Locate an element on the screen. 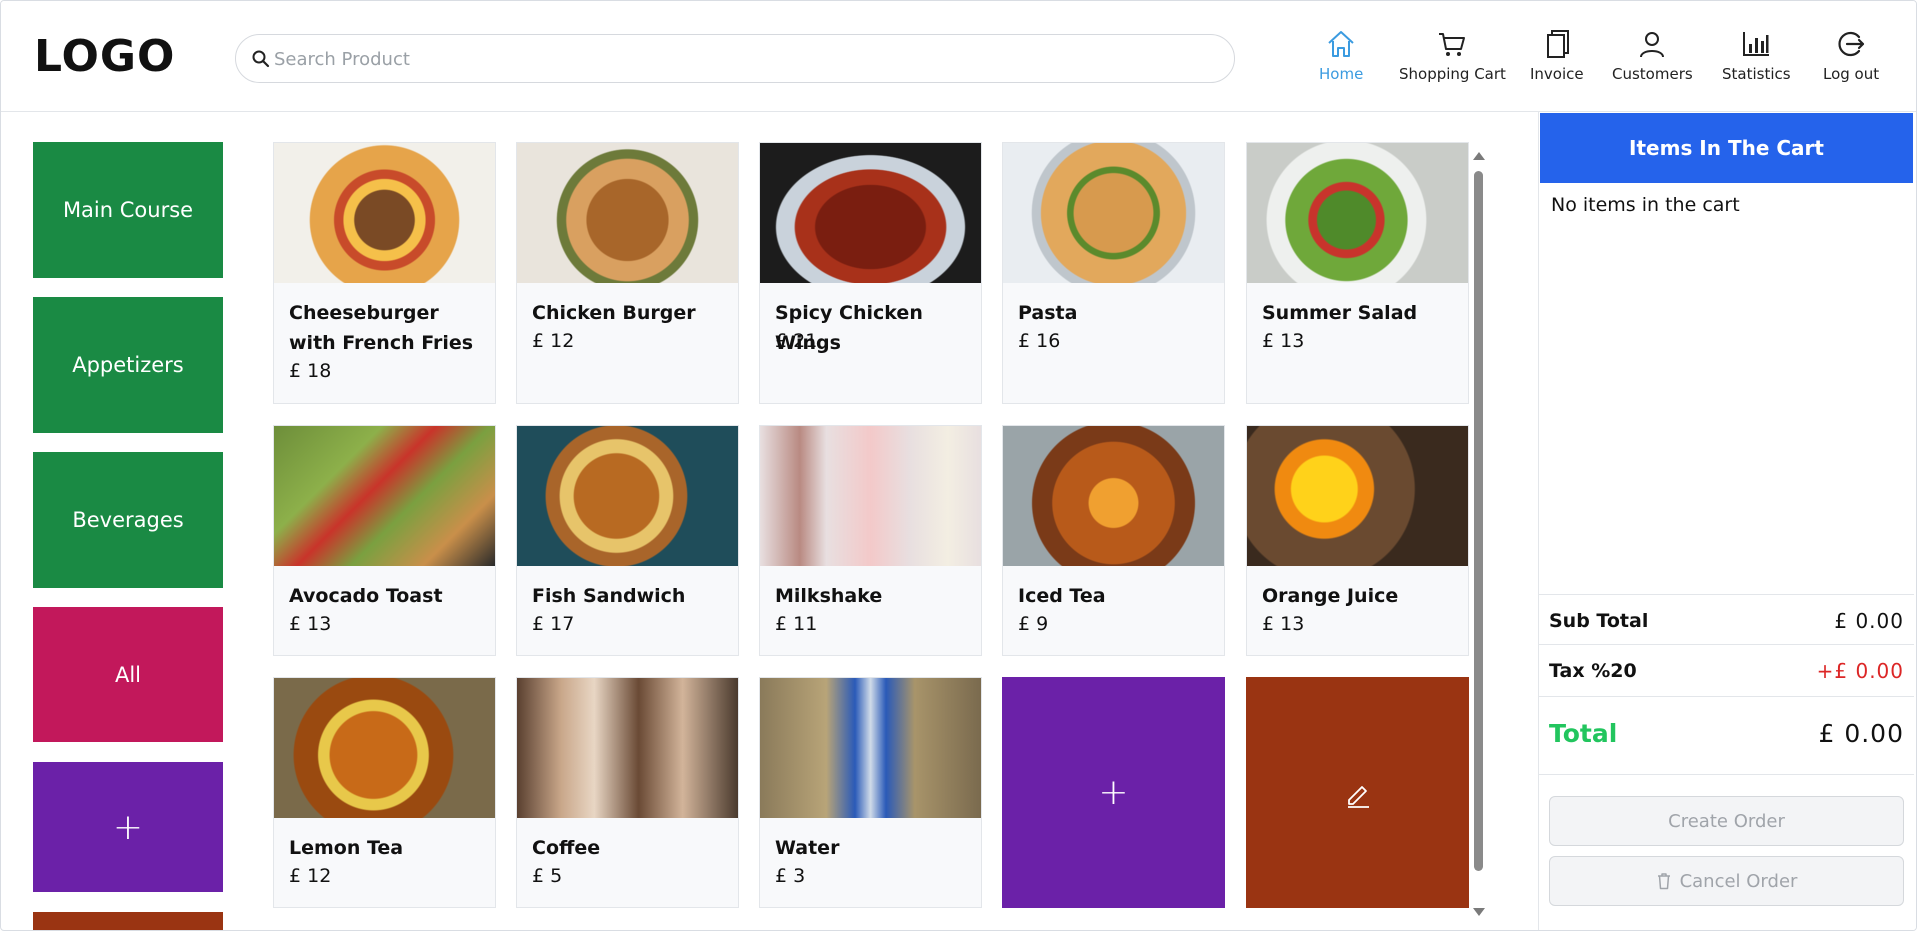 The image size is (1917, 931). product-card: Spicy Chicken Wings £ 21 is located at coordinates (870, 273).